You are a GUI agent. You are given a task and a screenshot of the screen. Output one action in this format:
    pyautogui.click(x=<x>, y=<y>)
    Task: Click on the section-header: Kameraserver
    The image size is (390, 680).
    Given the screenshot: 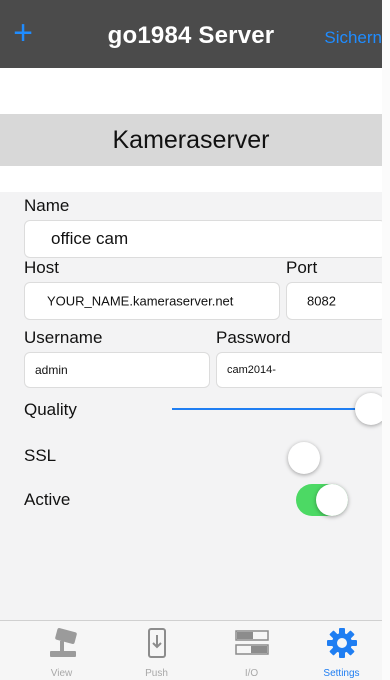 What is the action you would take?
    pyautogui.click(x=191, y=140)
    